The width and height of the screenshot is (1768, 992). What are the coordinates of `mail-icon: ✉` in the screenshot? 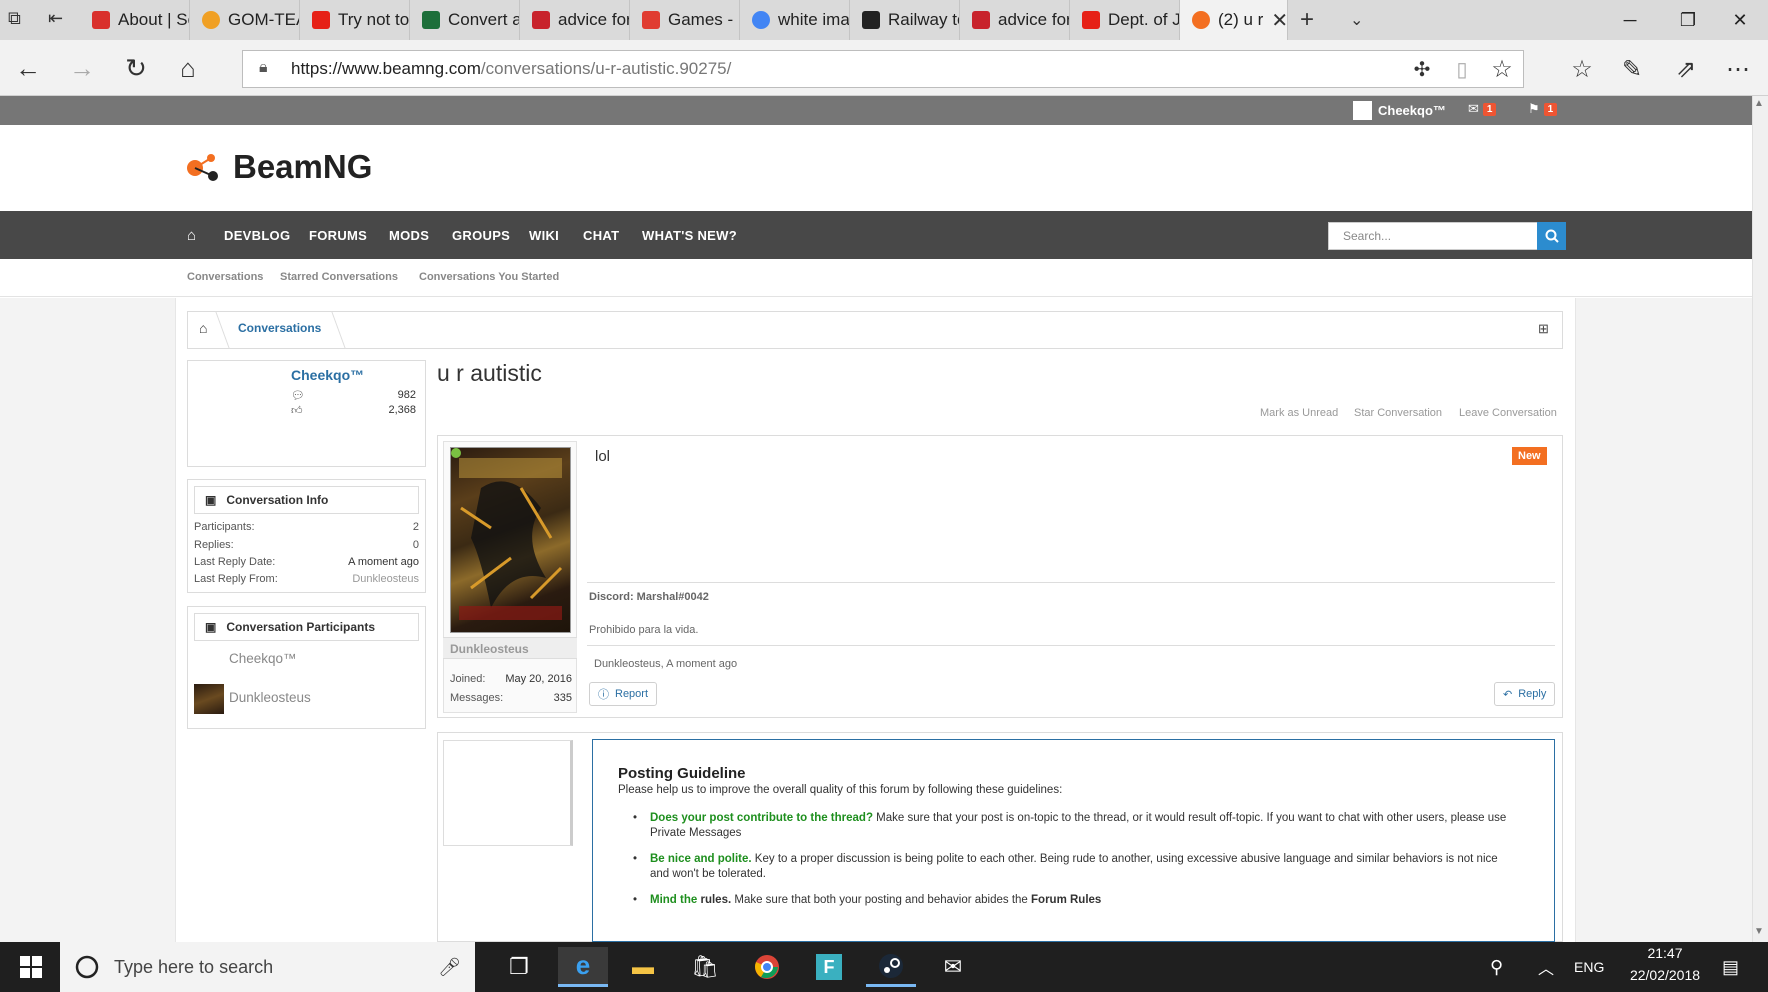 It's located at (953, 967).